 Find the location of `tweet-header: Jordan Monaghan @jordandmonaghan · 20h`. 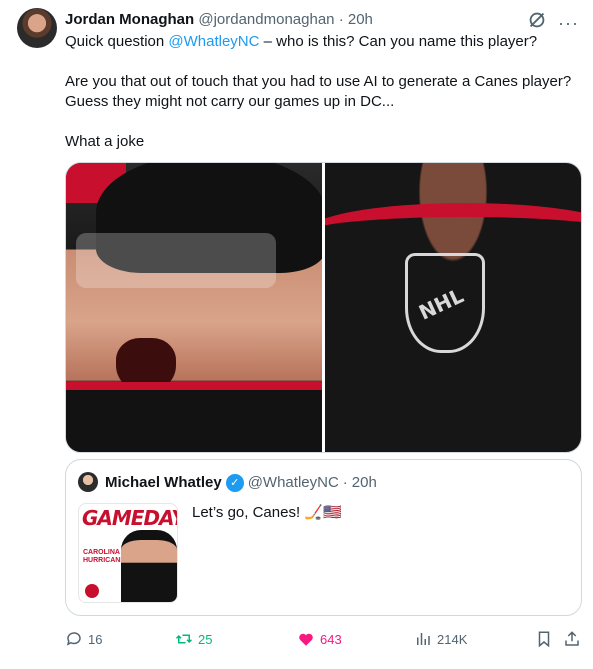

tweet-header: Jordan Monaghan @jordandmonaghan · 20h is located at coordinates (219, 20).